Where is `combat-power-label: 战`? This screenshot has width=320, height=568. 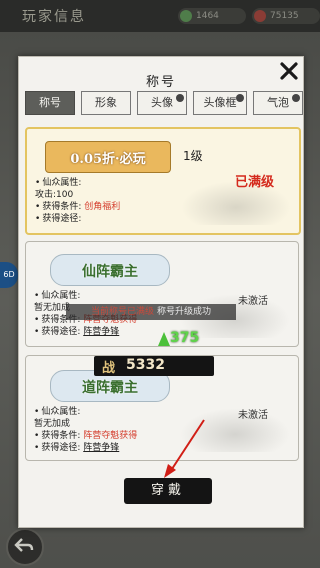
combat-power-label: 战 is located at coordinates (109, 368).